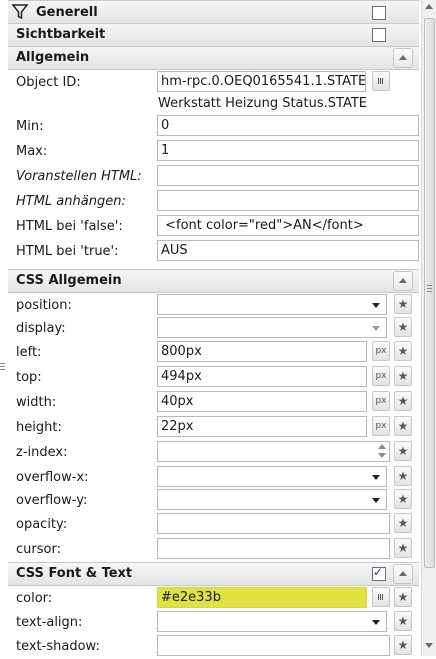 The width and height of the screenshot is (436, 659). What do you see at coordinates (429, 645) in the screenshot?
I see `scroll-down-icon` at bounding box center [429, 645].